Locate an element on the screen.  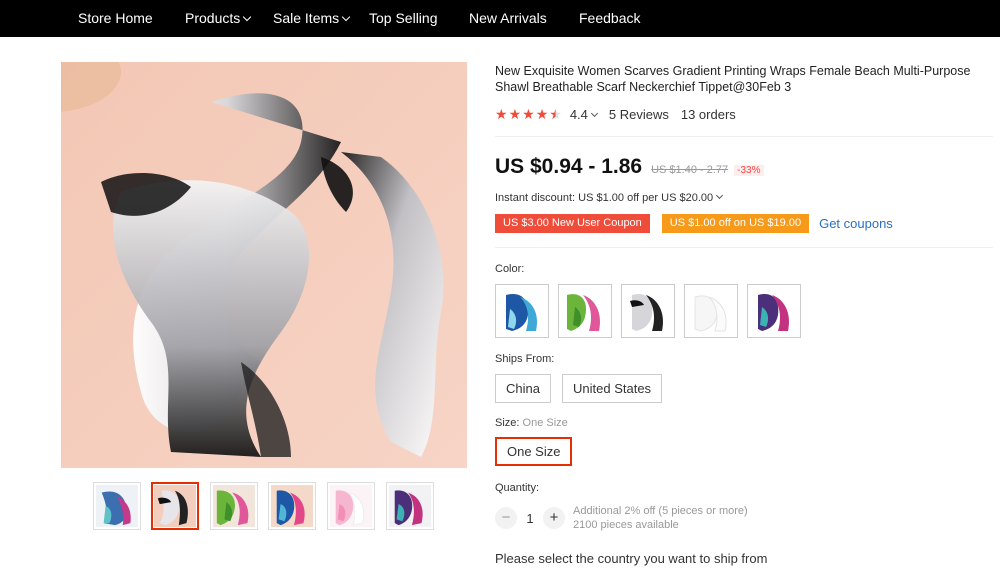
color-swatch-5-image is located at coordinates (774, 311).